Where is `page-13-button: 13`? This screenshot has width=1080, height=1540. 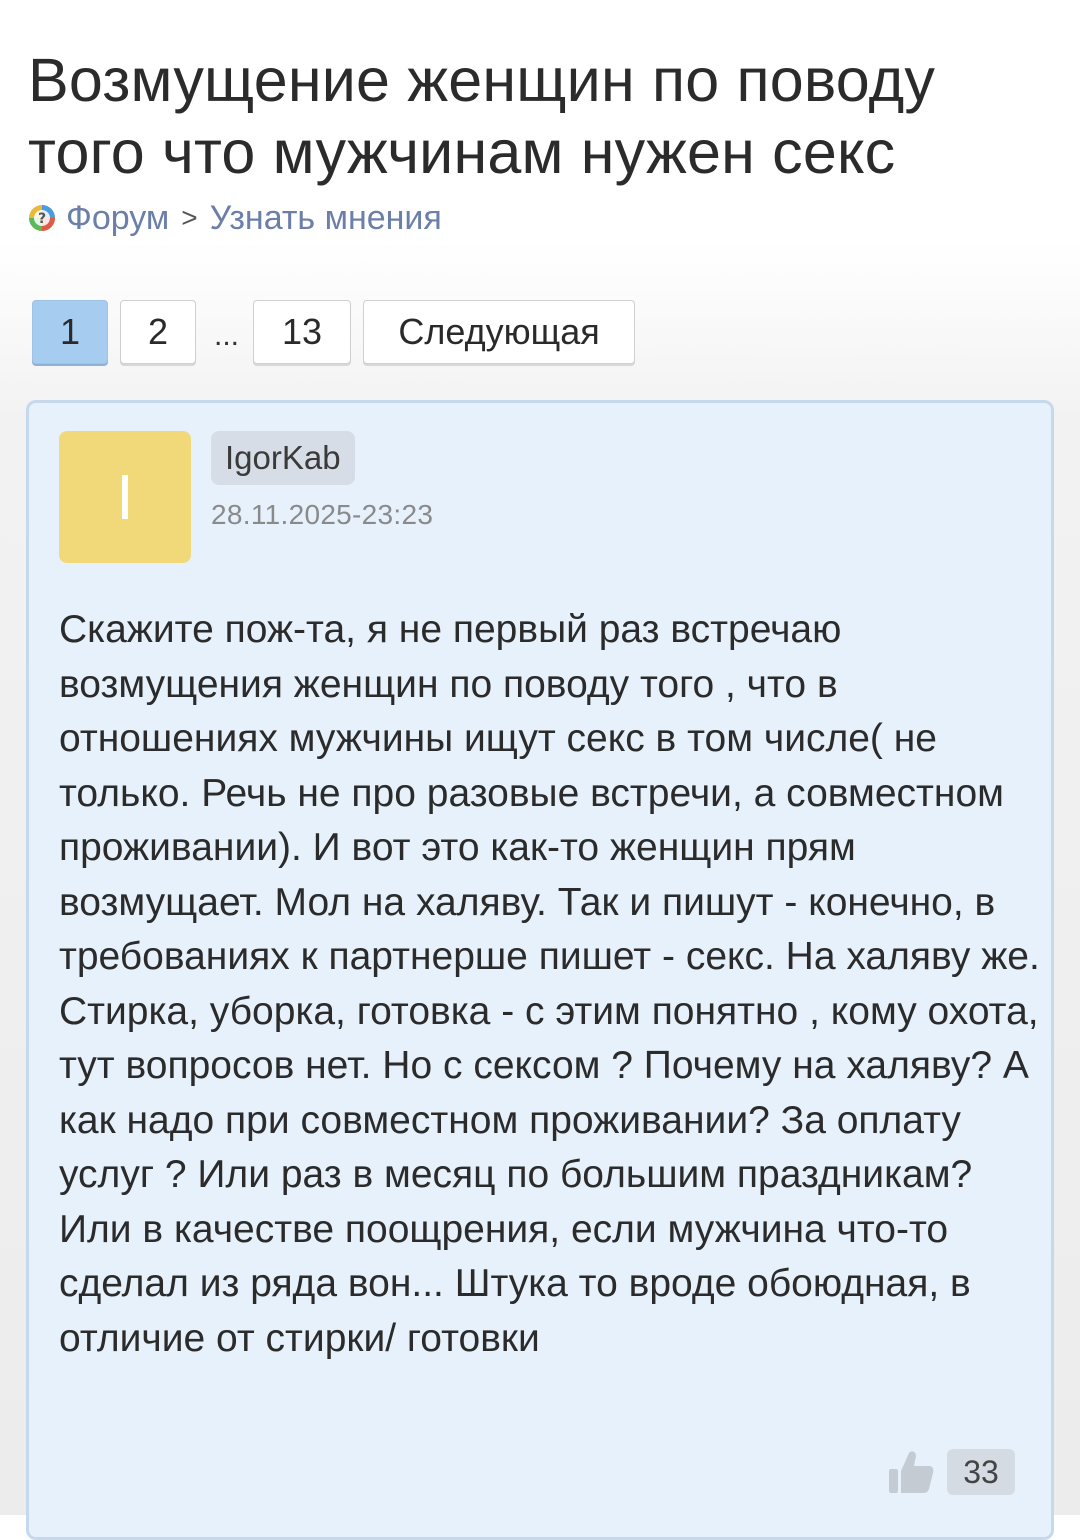 page-13-button: 13 is located at coordinates (302, 332).